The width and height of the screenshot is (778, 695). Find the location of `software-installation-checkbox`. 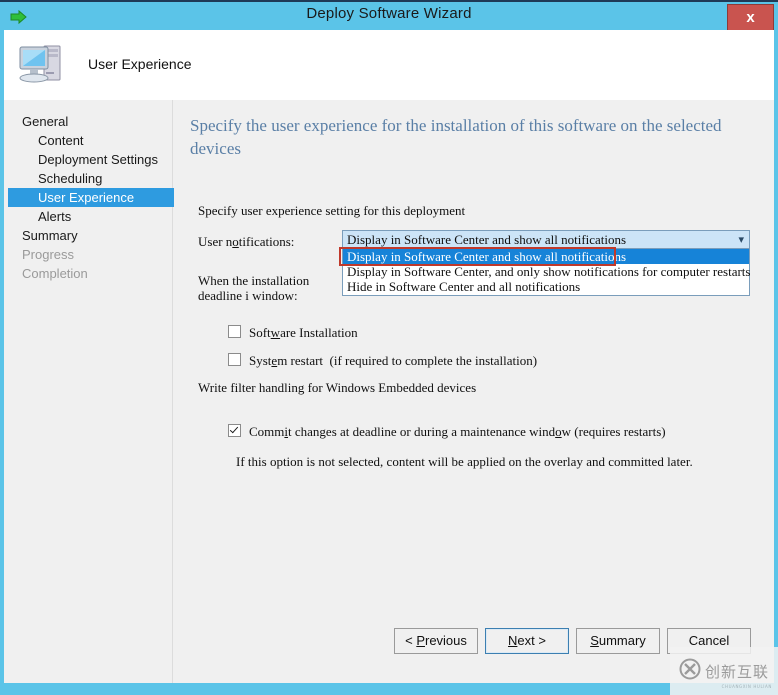

software-installation-checkbox is located at coordinates (234, 331).